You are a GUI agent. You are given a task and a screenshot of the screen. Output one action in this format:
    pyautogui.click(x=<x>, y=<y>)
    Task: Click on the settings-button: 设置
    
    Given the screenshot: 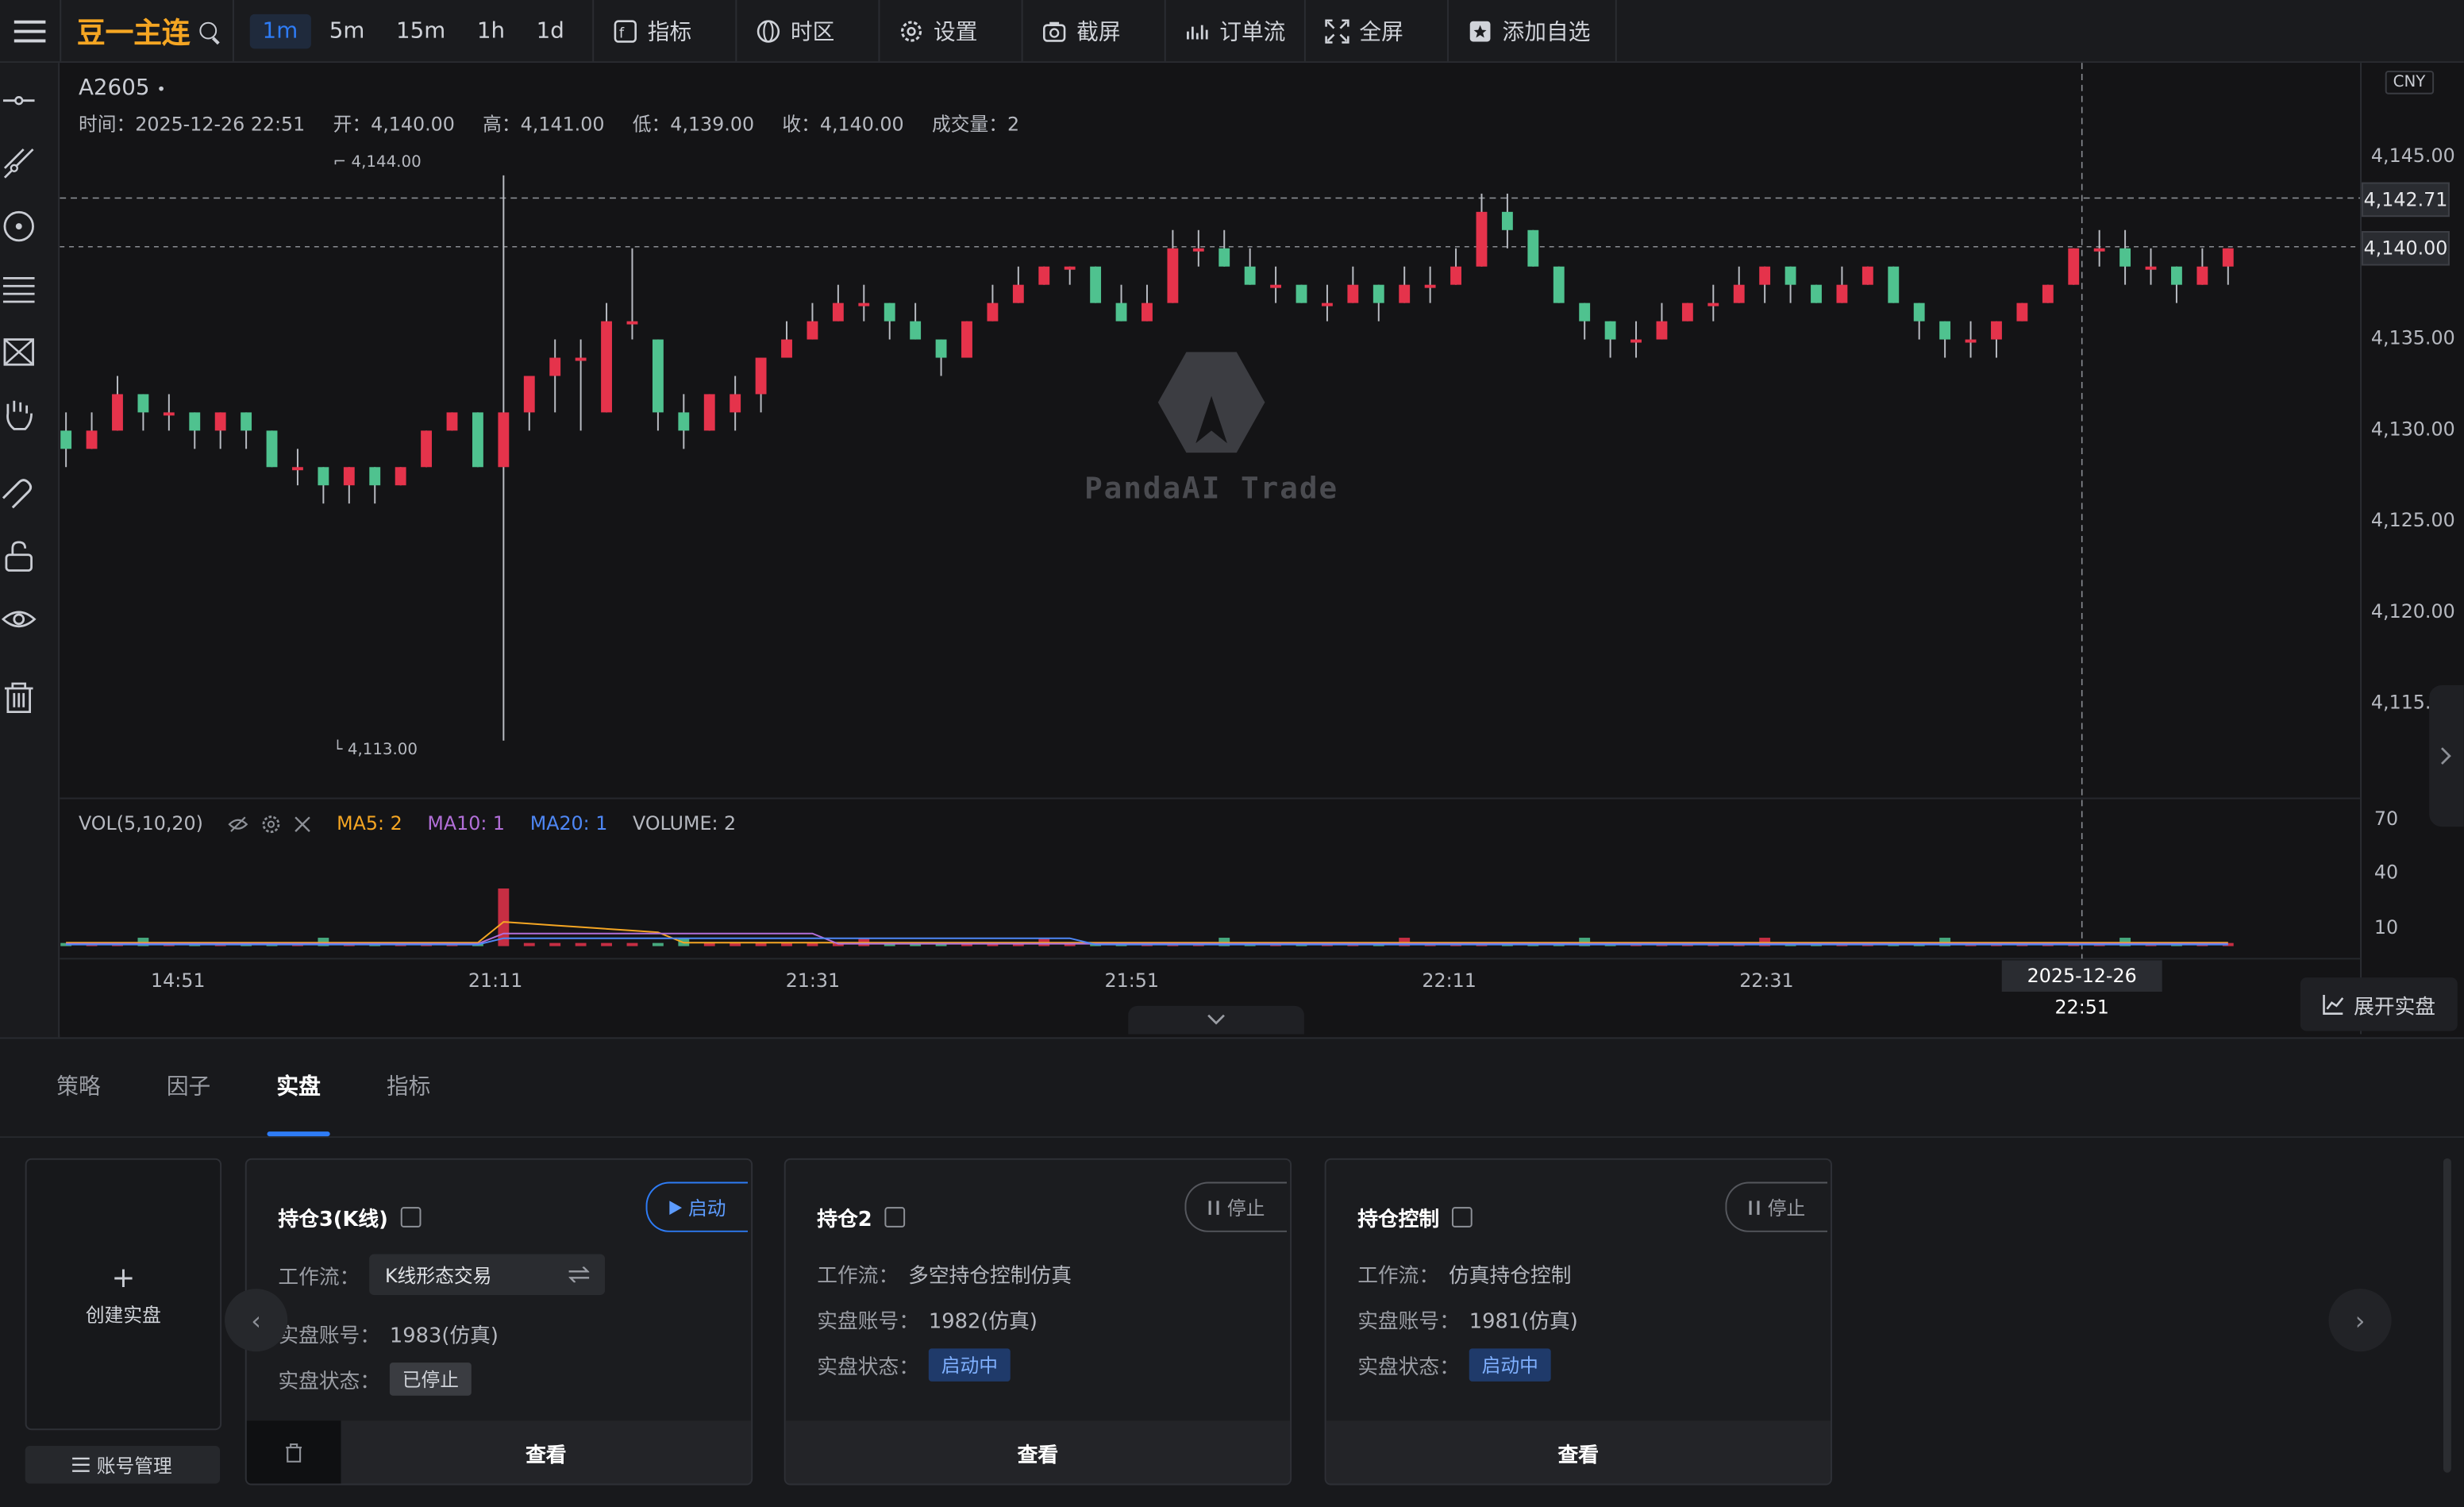 What is the action you would take?
    pyautogui.click(x=952, y=31)
    